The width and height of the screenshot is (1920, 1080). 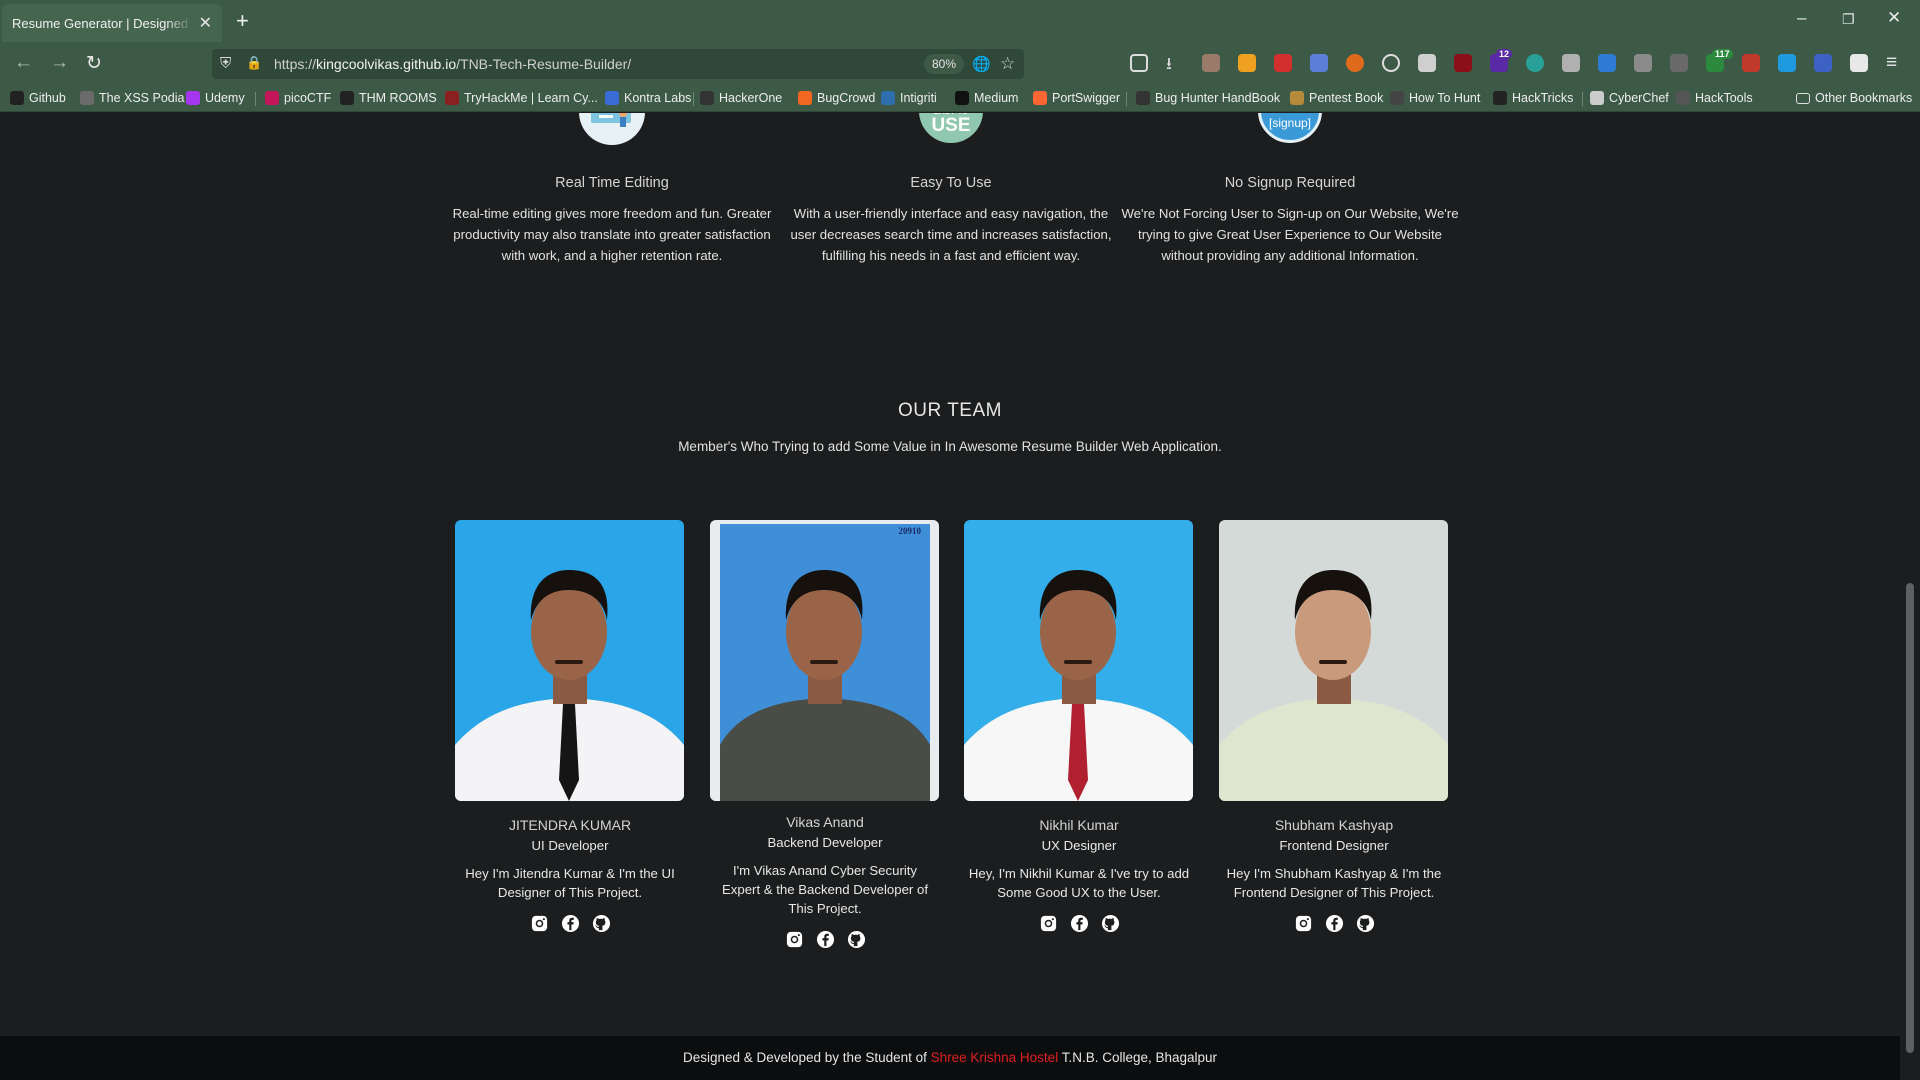 I want to click on bookmark-label: Github, so click(x=47, y=98).